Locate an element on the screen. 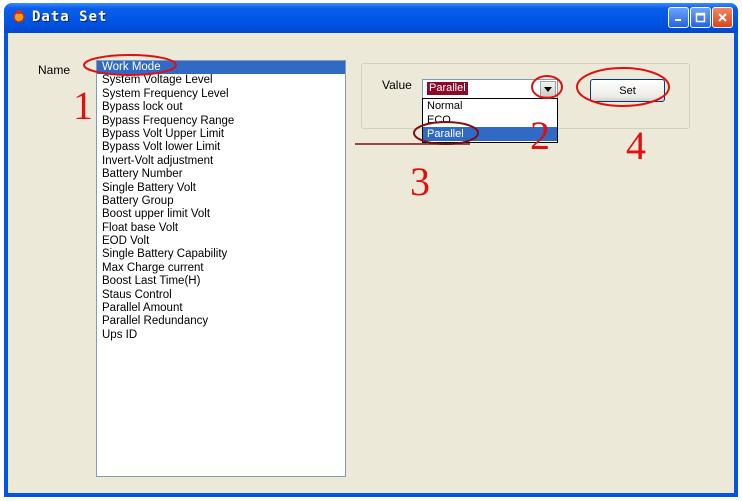 This screenshot has width=742, height=501. close-button is located at coordinates (722, 17).